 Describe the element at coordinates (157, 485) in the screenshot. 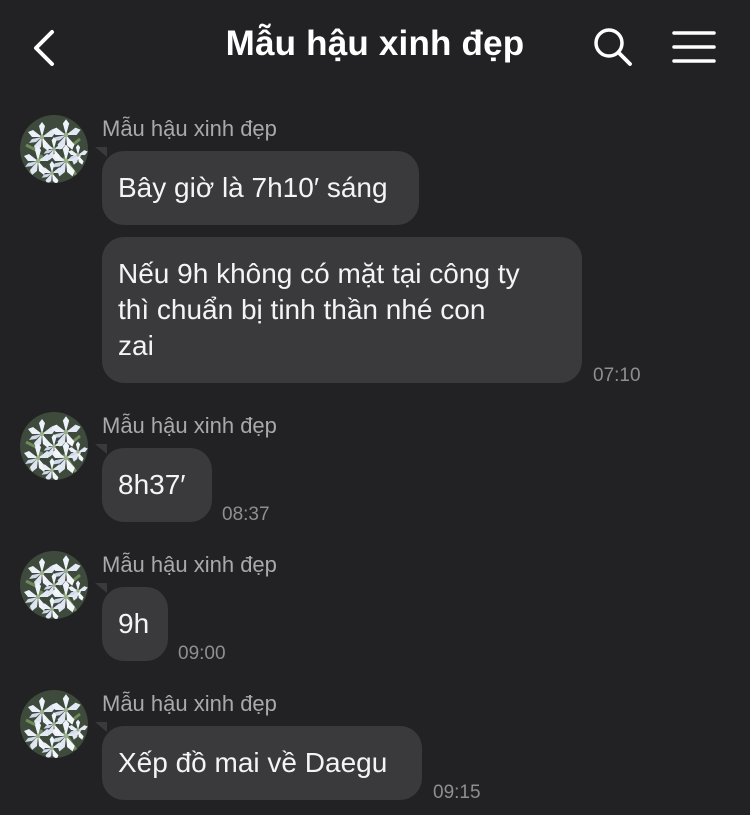

I see `message-bubble: 8h37′` at that location.